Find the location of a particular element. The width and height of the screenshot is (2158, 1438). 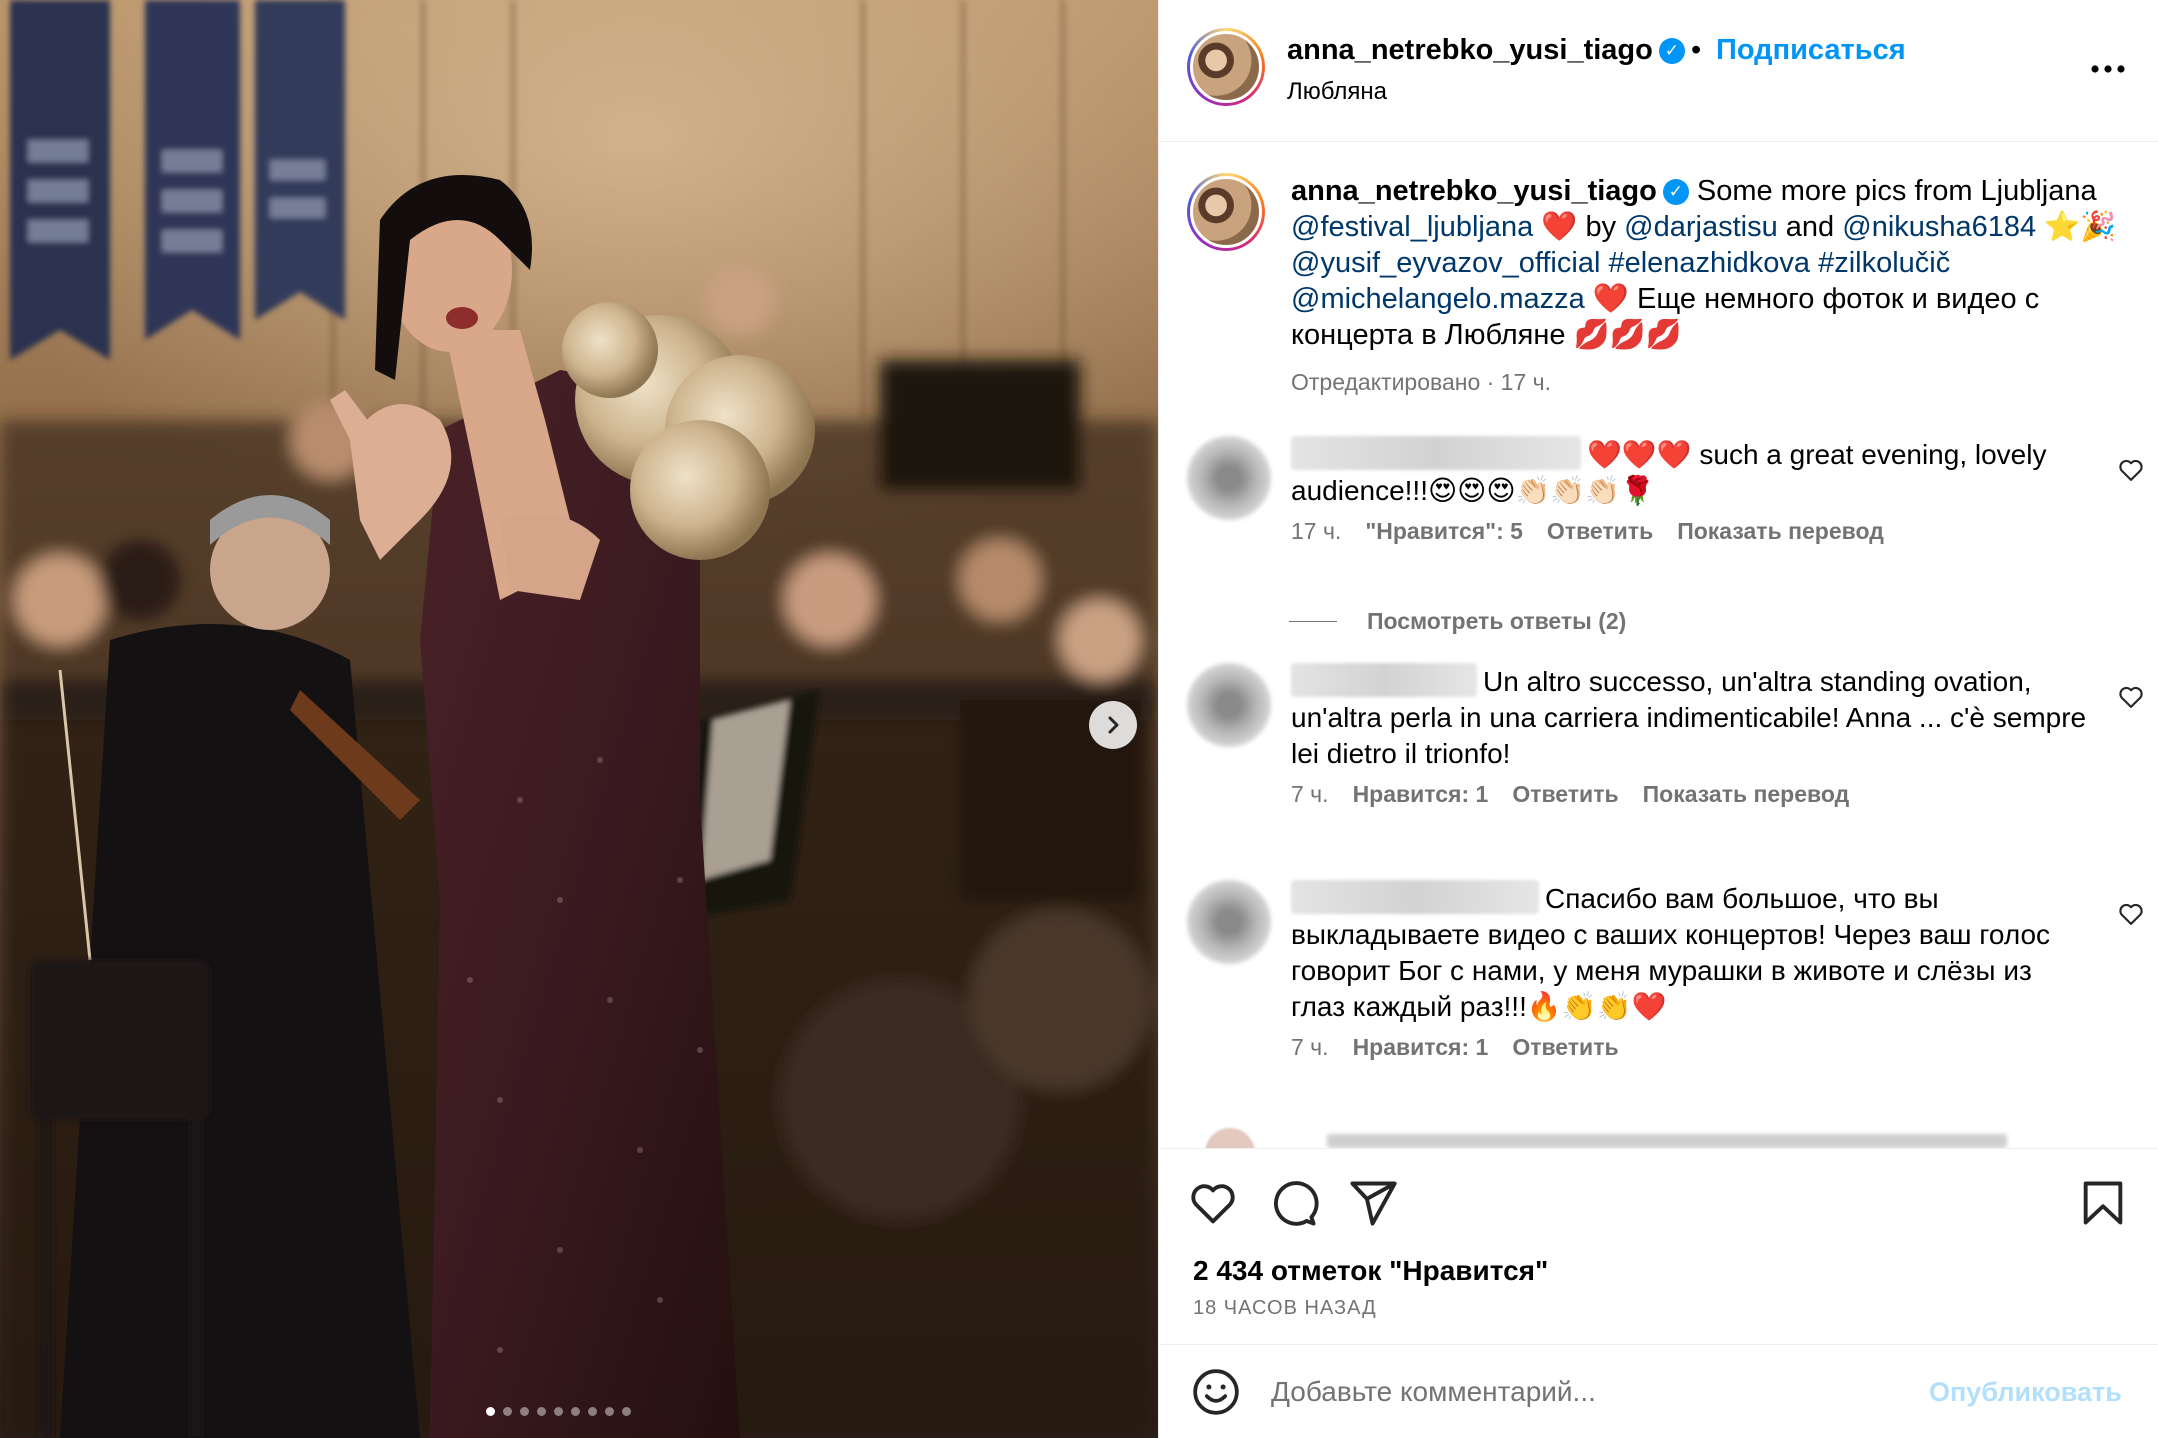

caption-segment: Some more pics from Ljubljana is located at coordinates (1896, 191).